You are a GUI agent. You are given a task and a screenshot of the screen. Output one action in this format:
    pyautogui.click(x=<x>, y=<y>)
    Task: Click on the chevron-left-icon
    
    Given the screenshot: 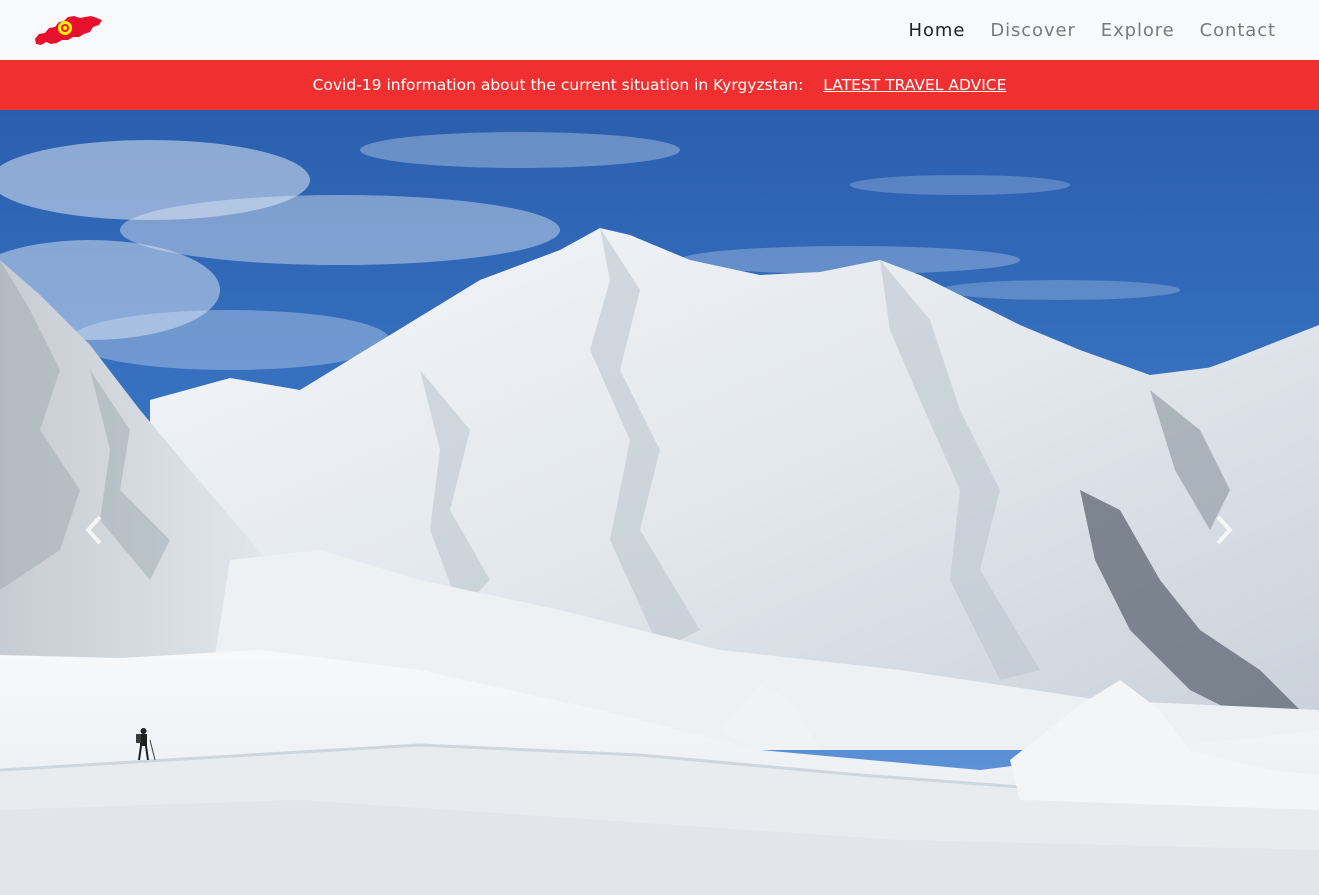 What is the action you would take?
    pyautogui.click(x=93, y=530)
    